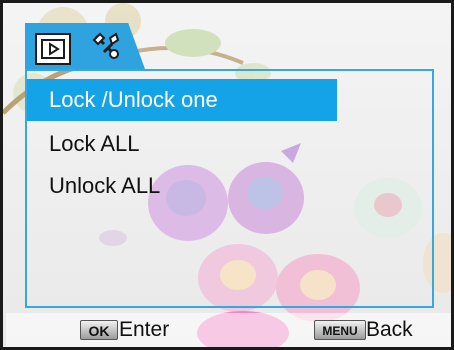 The height and width of the screenshot is (350, 454). What do you see at coordinates (105, 185) in the screenshot?
I see `menu-item-label: Unlock ALL` at bounding box center [105, 185].